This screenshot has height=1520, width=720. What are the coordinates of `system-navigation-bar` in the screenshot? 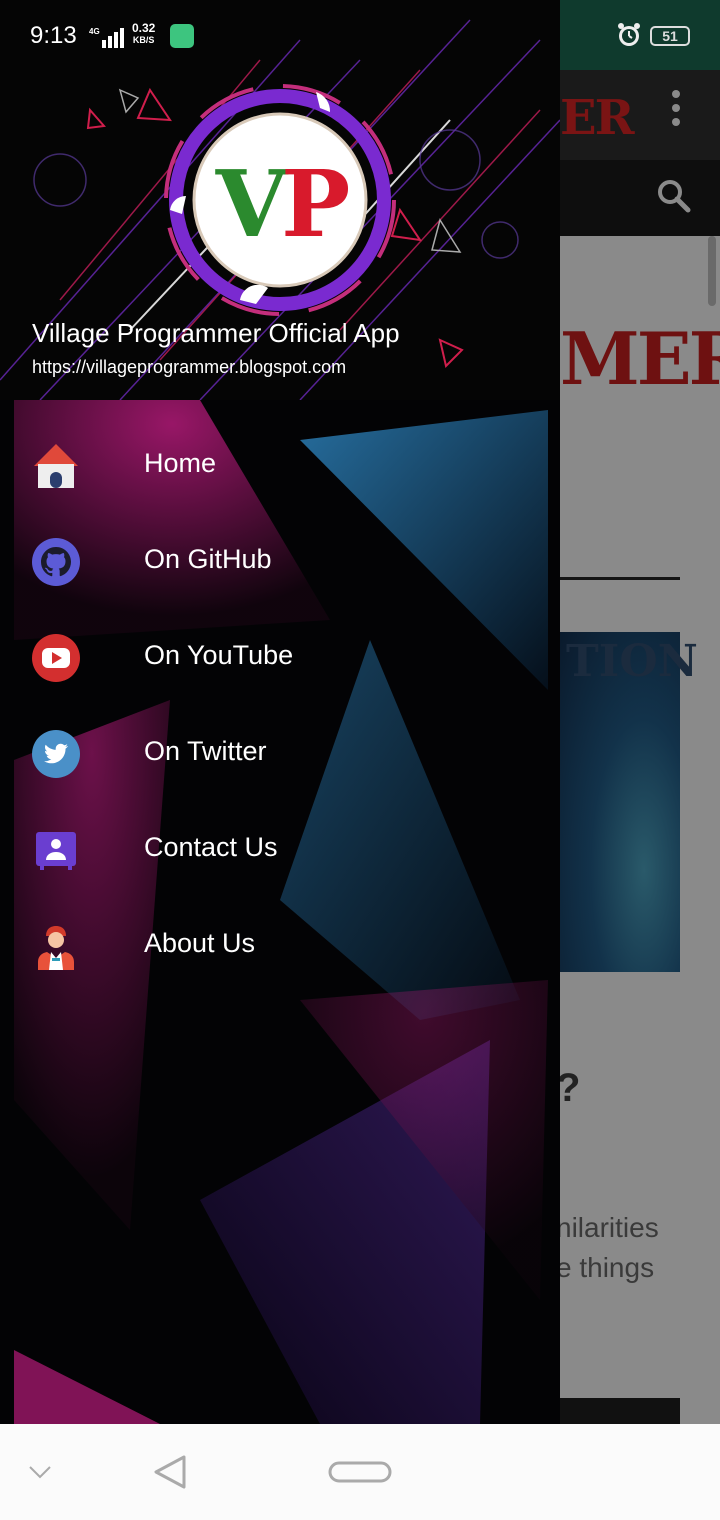 It's located at (360, 1472).